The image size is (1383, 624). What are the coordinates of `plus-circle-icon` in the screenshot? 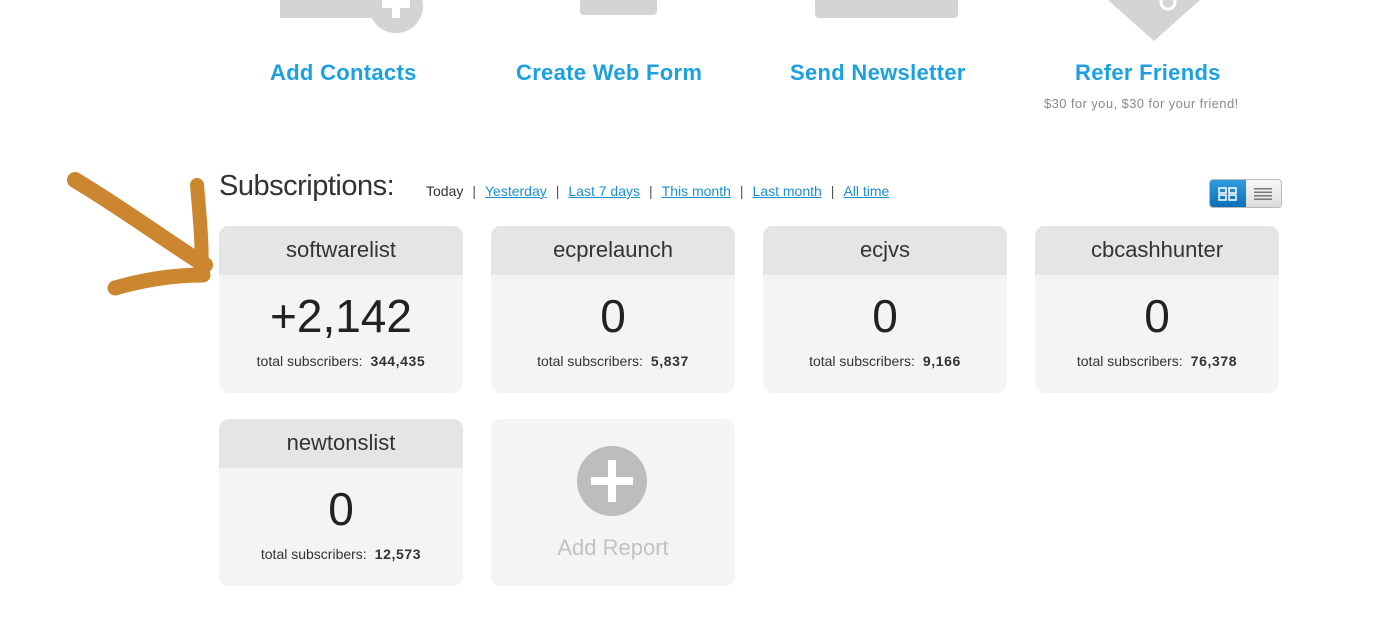 It's located at (612, 481).